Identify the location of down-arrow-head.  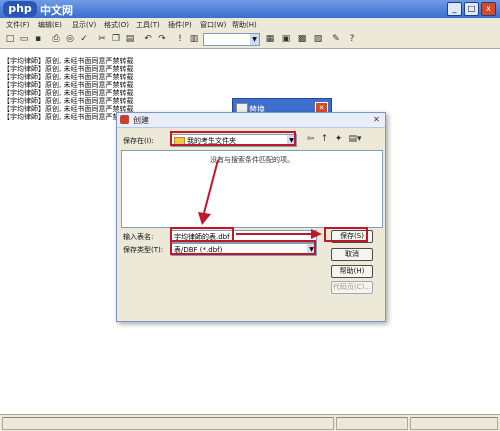
(204, 218).